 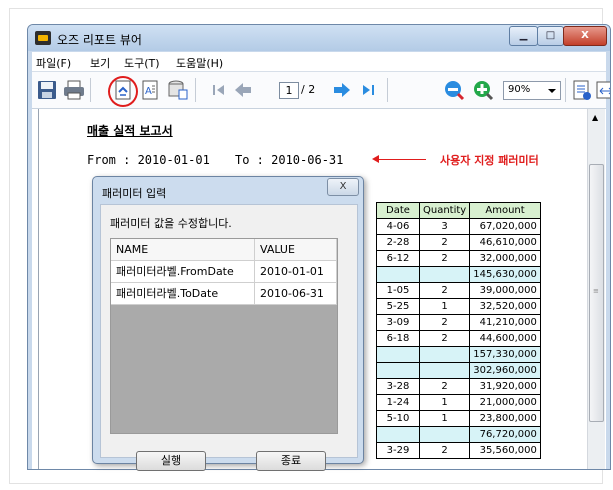 I want to click on grid-header-value: VALUE, so click(x=296, y=250).